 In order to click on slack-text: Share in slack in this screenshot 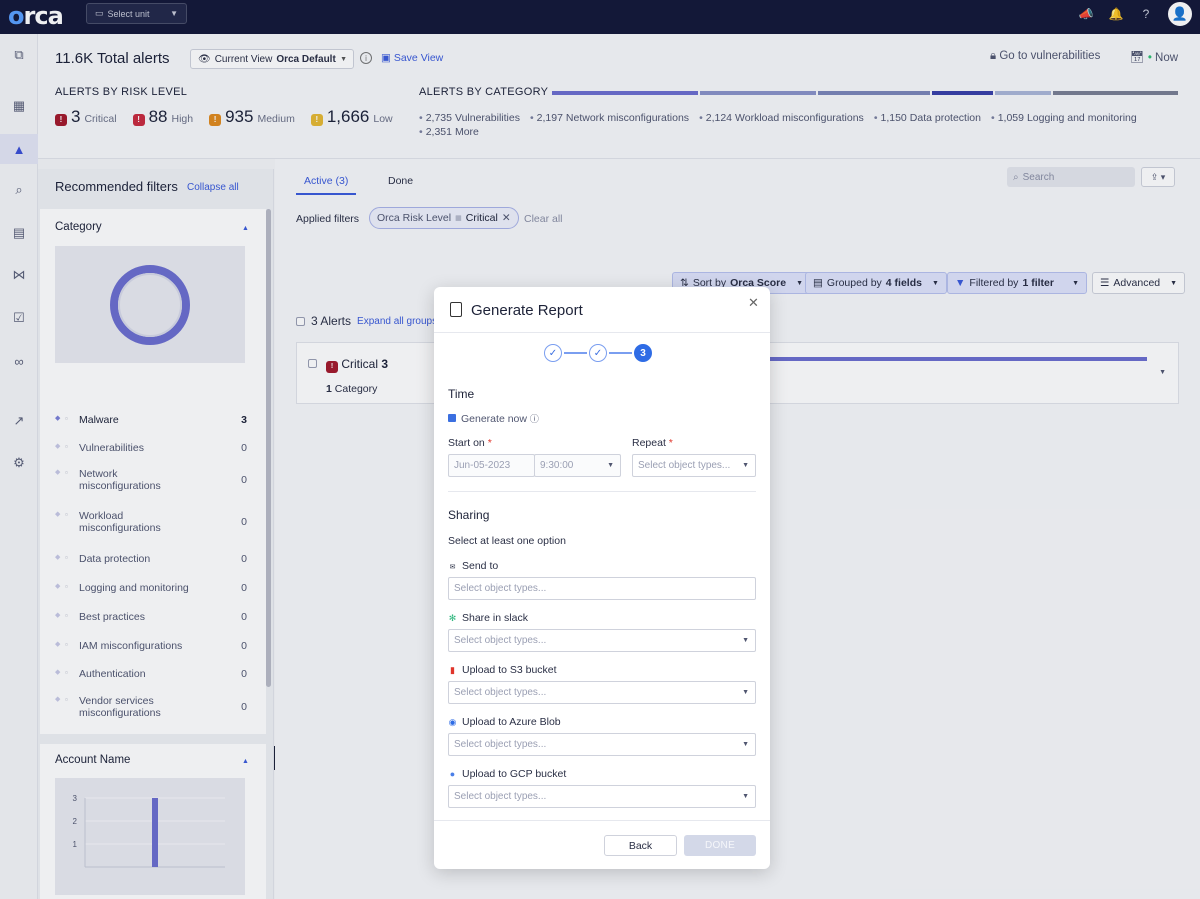, I will do `click(495, 618)`.